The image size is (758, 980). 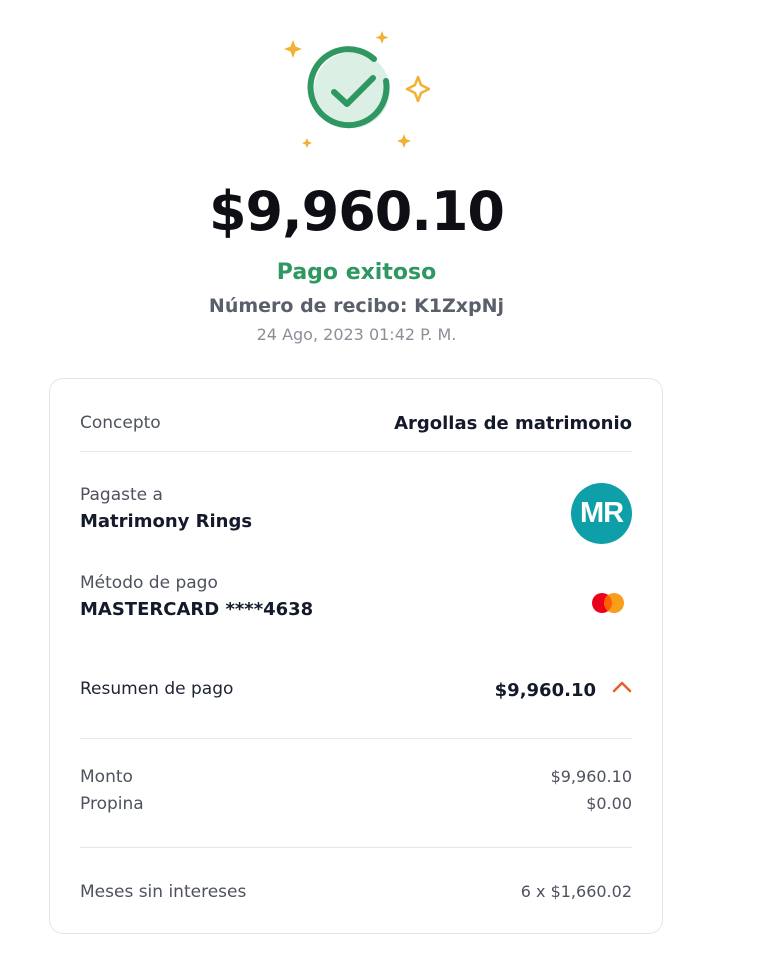 I want to click on summary-item: Propina $0.00, so click(x=356, y=804).